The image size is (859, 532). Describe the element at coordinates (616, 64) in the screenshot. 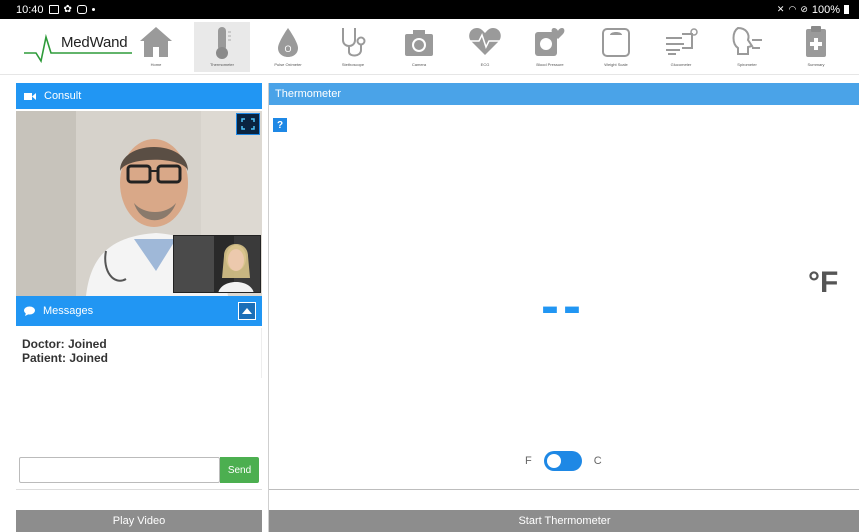

I see `nav-label: Weight Scale` at that location.